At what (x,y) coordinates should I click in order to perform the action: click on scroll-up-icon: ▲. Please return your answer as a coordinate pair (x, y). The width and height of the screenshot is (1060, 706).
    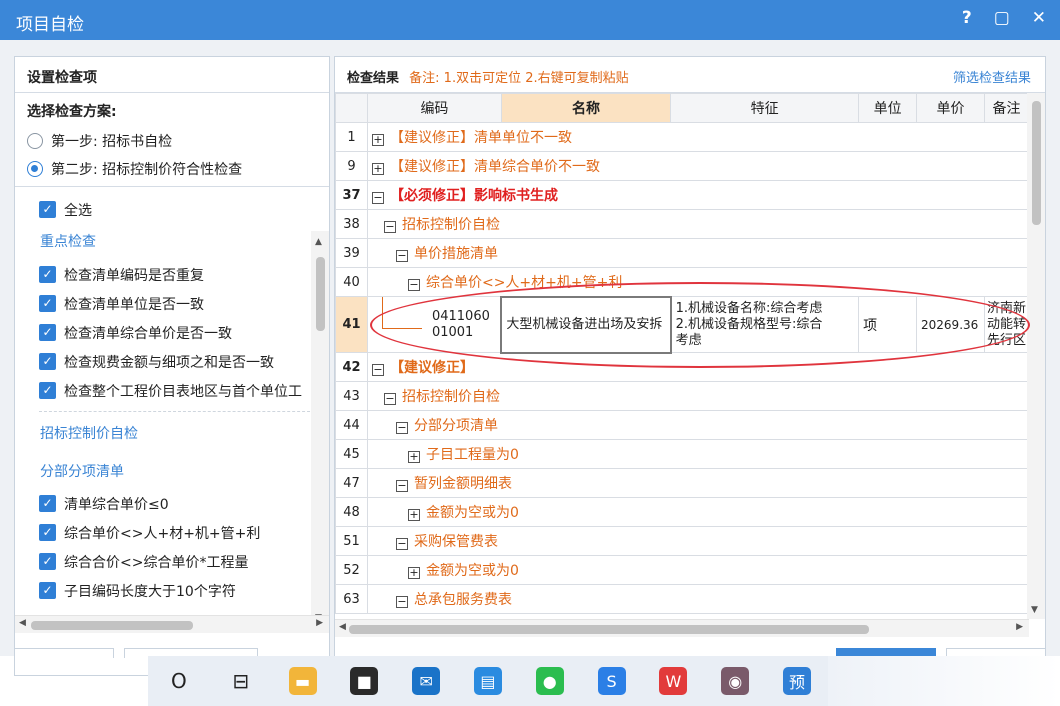
    Looking at the image, I should click on (318, 242).